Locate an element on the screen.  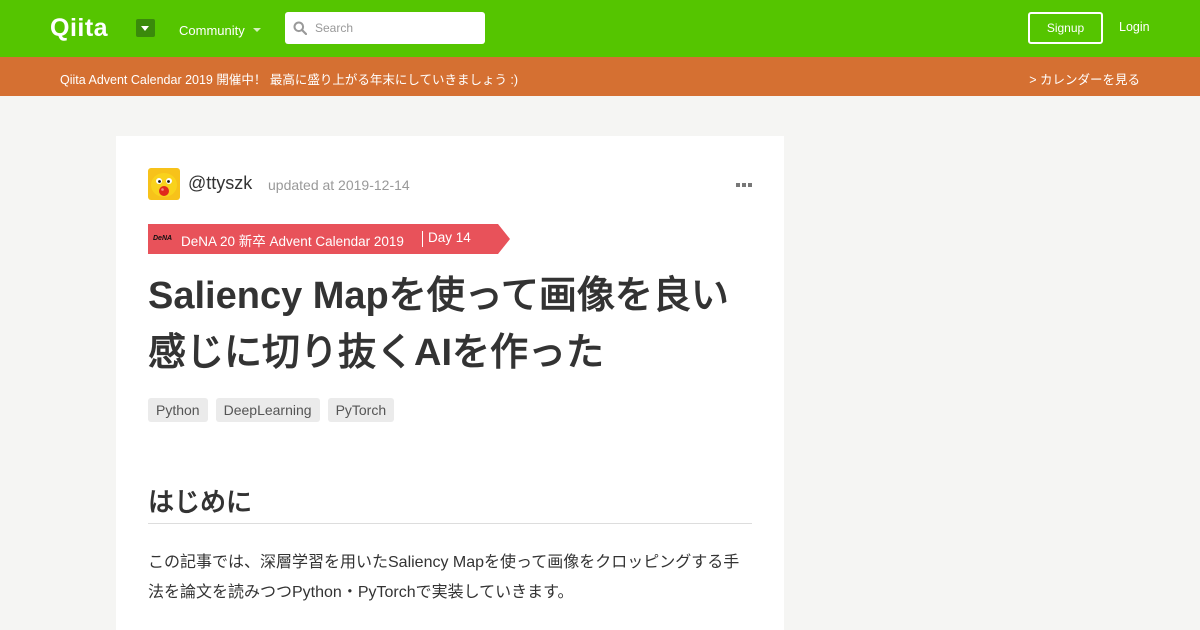
more-icon is located at coordinates (744, 185).